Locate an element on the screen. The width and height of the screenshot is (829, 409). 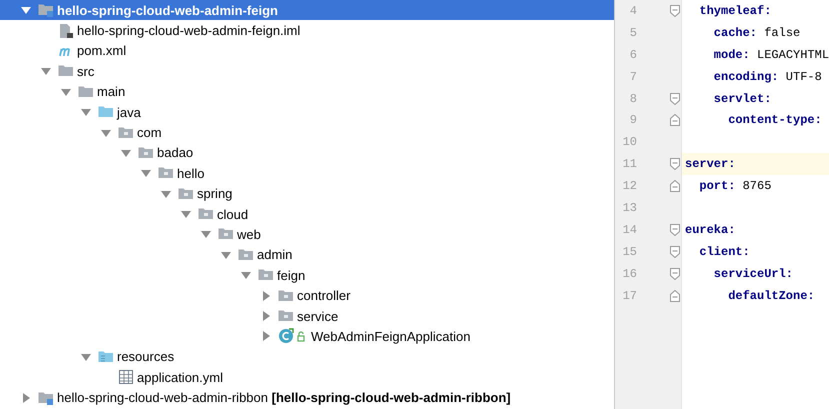
line-number: 8 is located at coordinates (632, 99).